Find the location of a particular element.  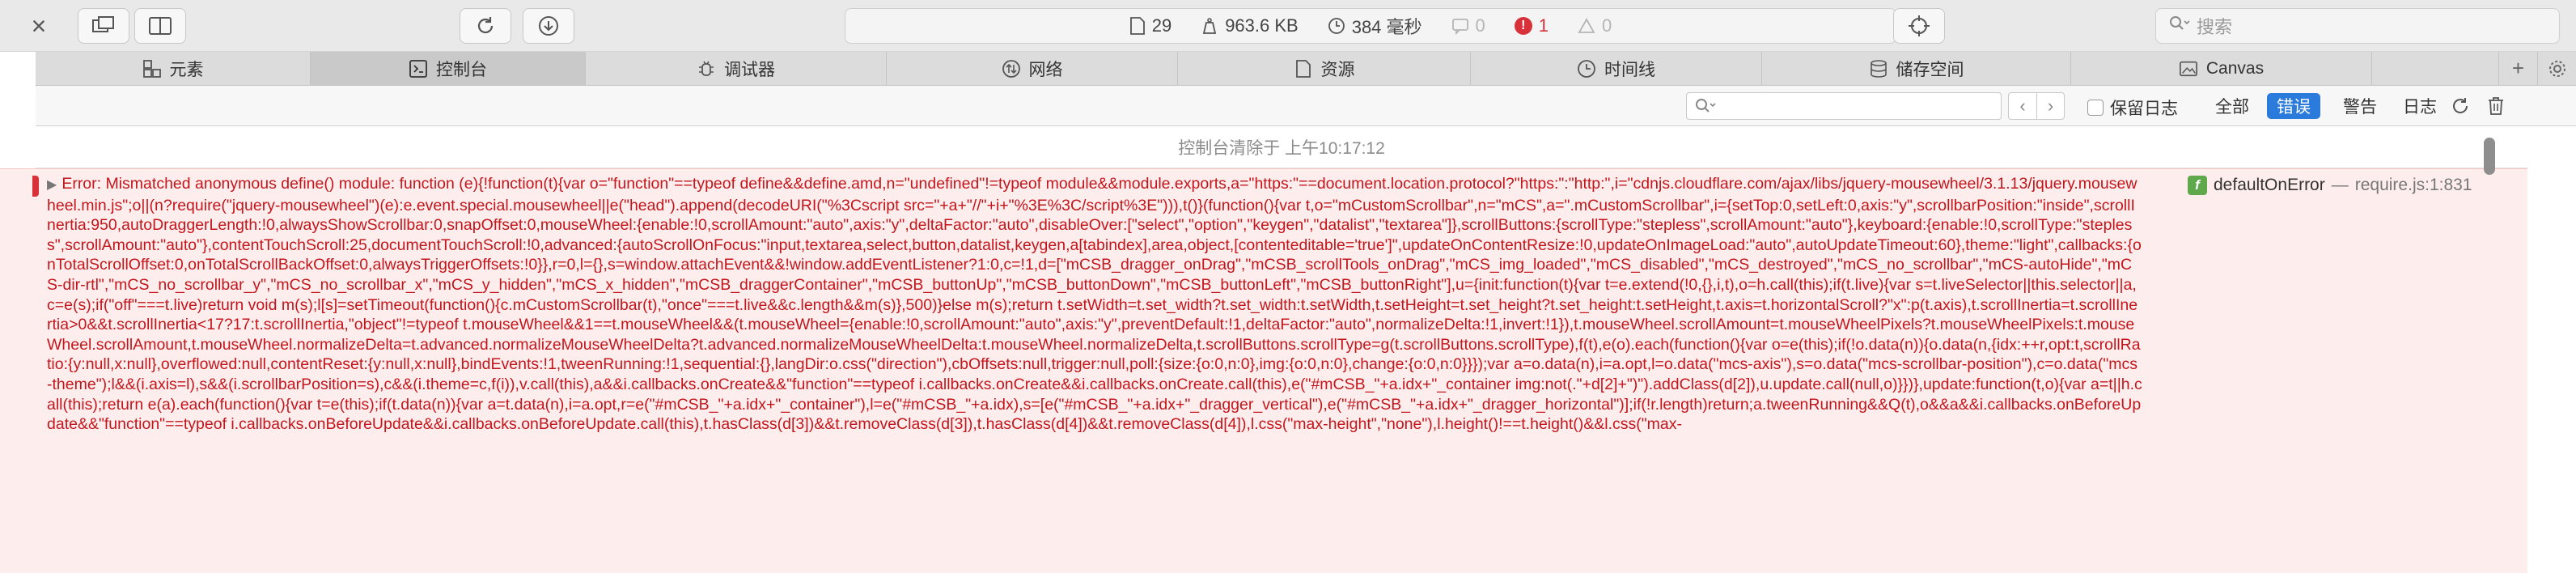

tab-resources: 资源 is located at coordinates (1324, 68).